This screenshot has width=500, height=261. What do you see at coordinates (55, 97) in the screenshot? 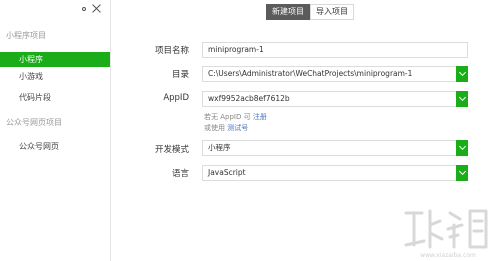
I see `sidebar-item-code-snippet: 代码片段` at bounding box center [55, 97].